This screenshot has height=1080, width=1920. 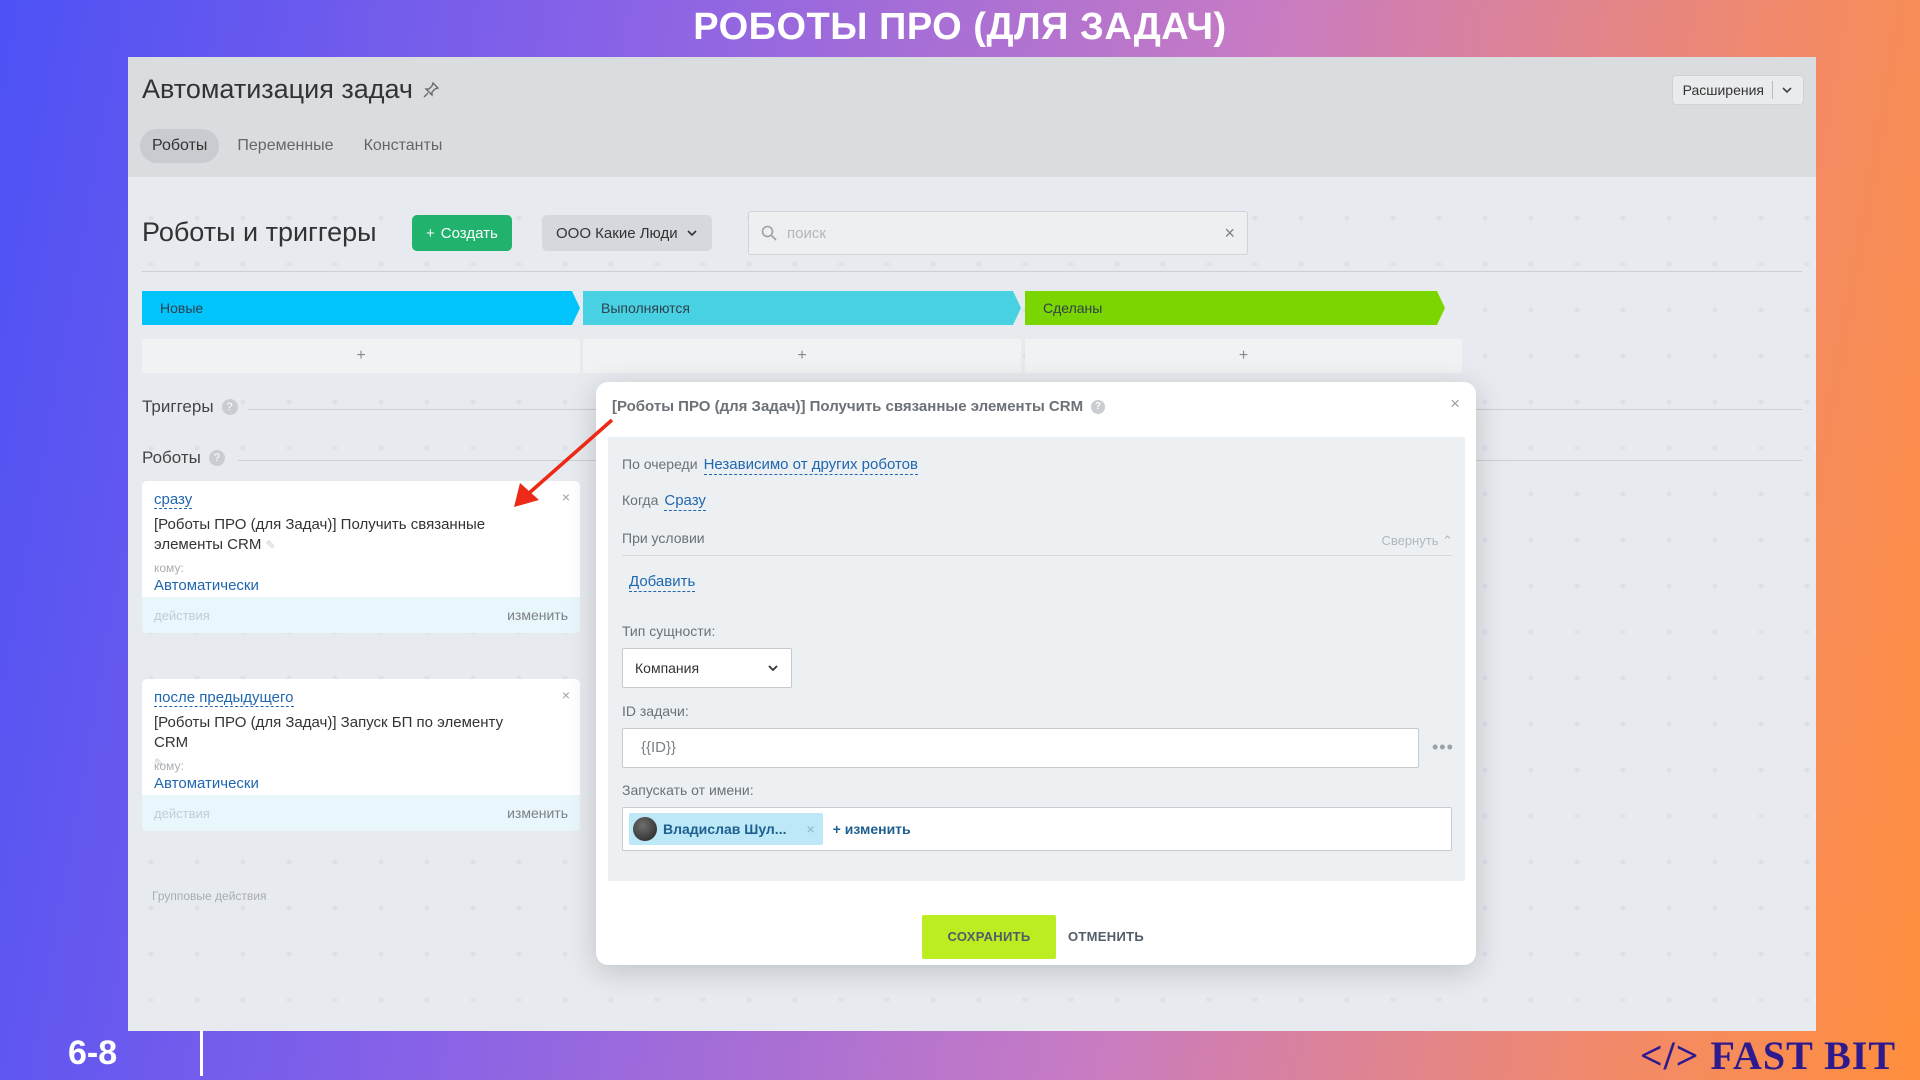 I want to click on slide-title: РОБОТЫ ПРО (ДЛЯ ЗАДАЧ), so click(x=960, y=27).